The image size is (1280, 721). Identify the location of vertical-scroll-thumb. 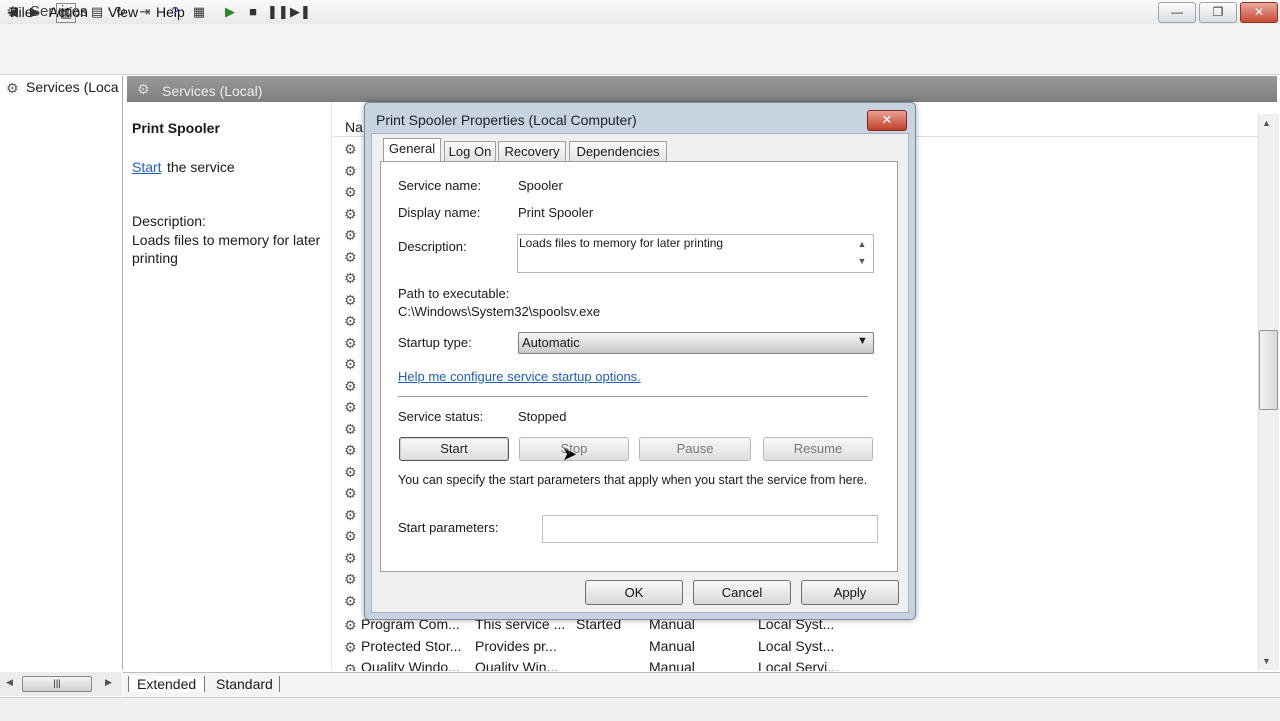
(1268, 370).